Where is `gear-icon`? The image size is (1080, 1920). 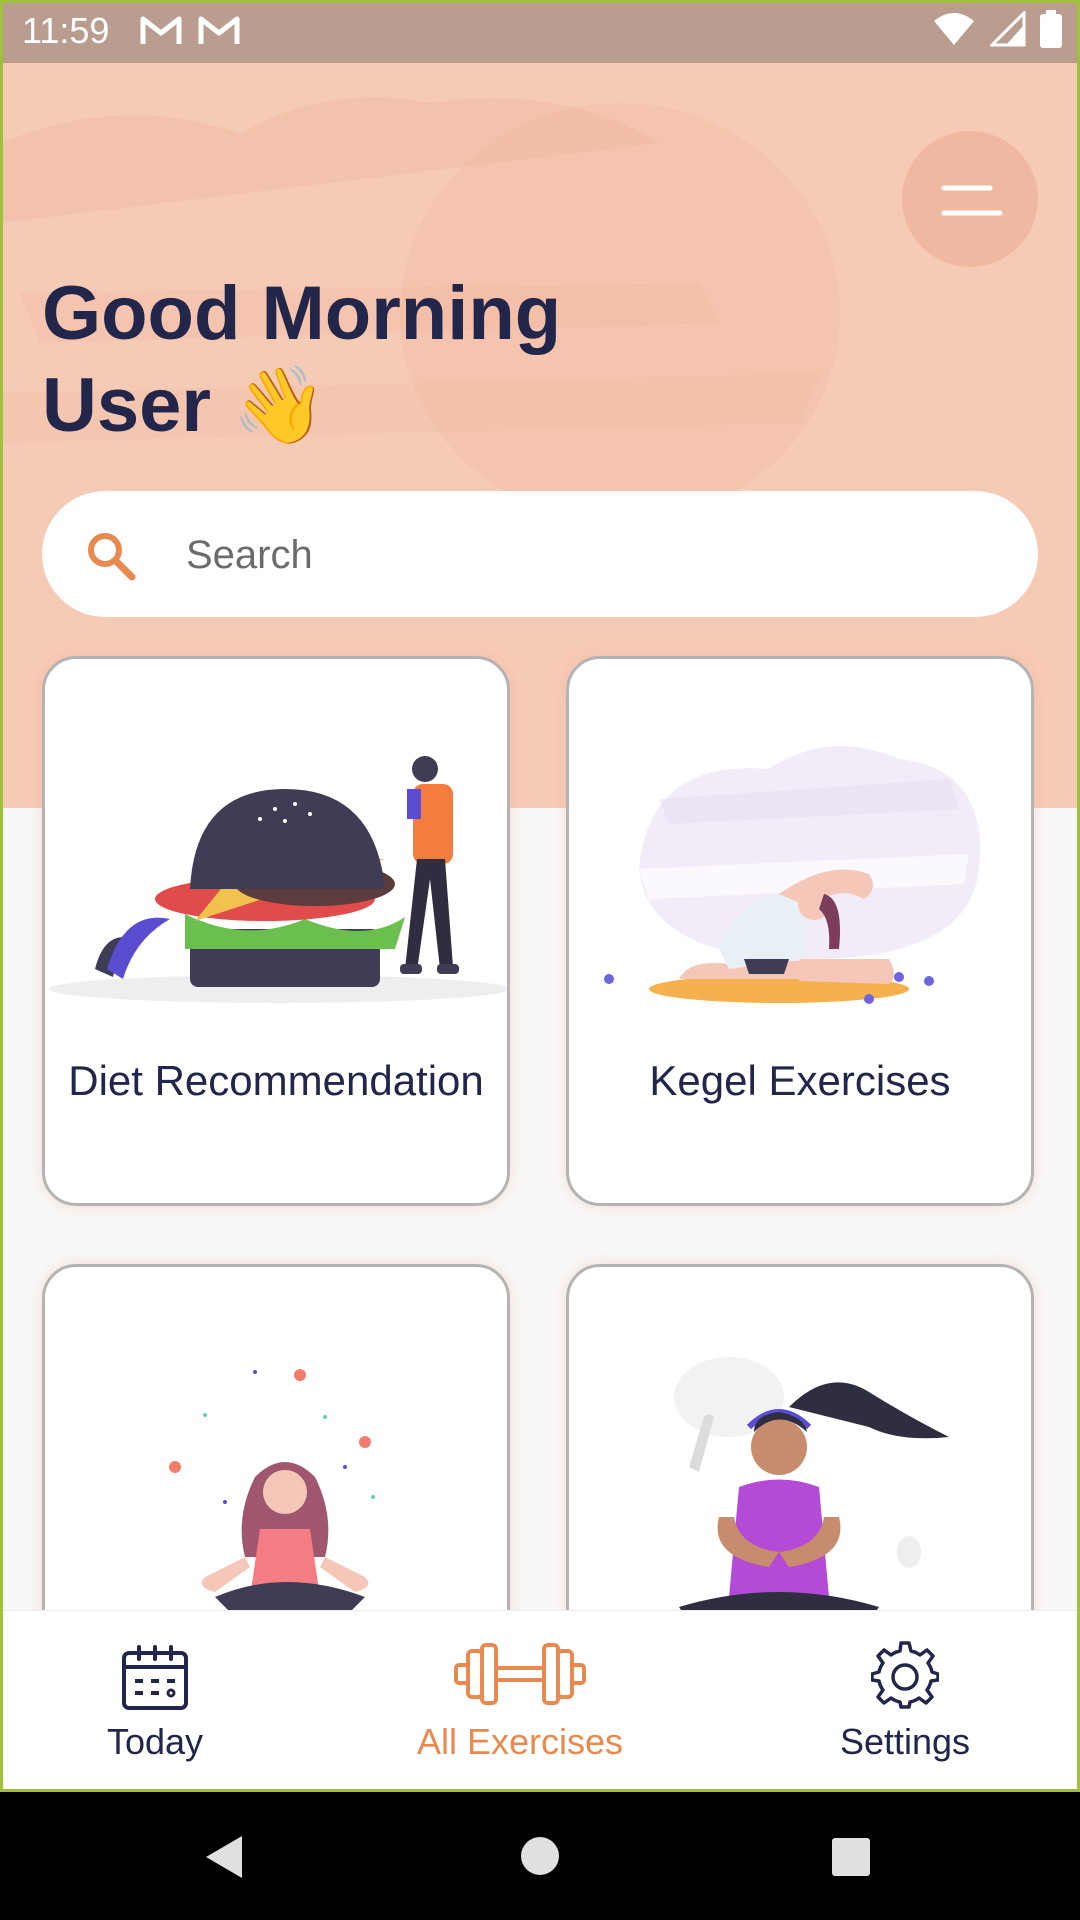 gear-icon is located at coordinates (905, 1675).